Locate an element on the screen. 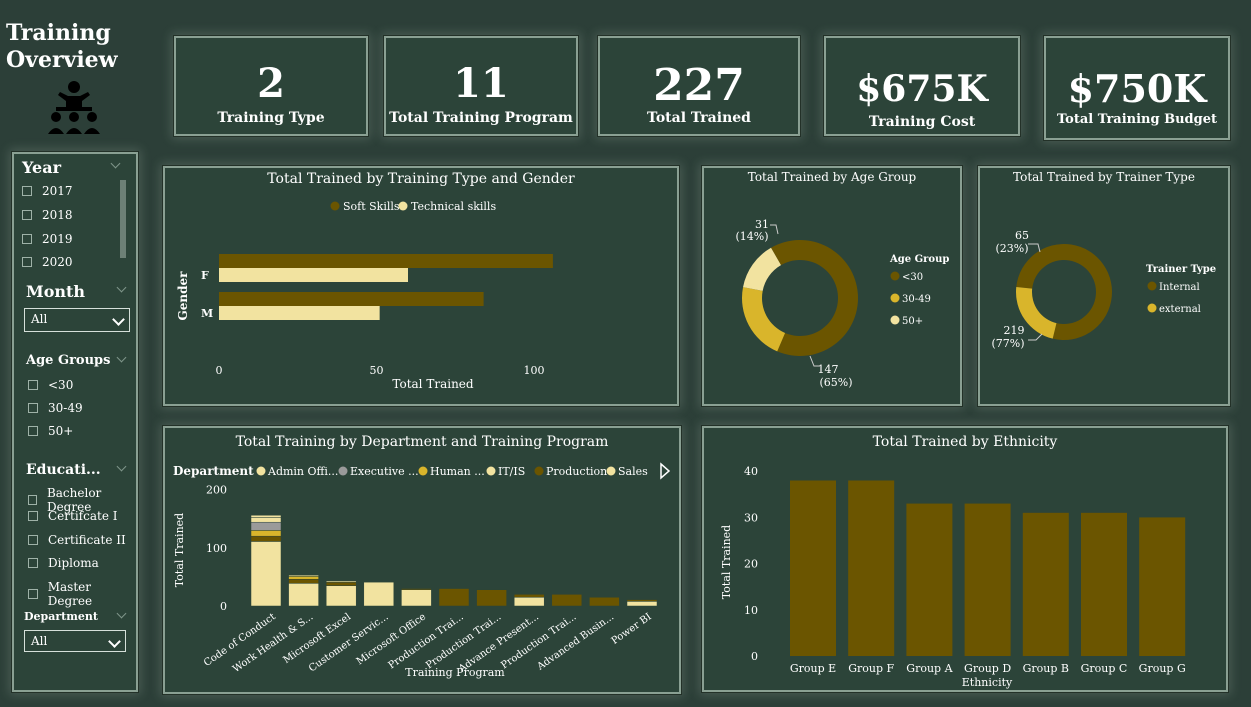 The width and height of the screenshot is (1251, 707). y-tick-label: F is located at coordinates (205, 275).